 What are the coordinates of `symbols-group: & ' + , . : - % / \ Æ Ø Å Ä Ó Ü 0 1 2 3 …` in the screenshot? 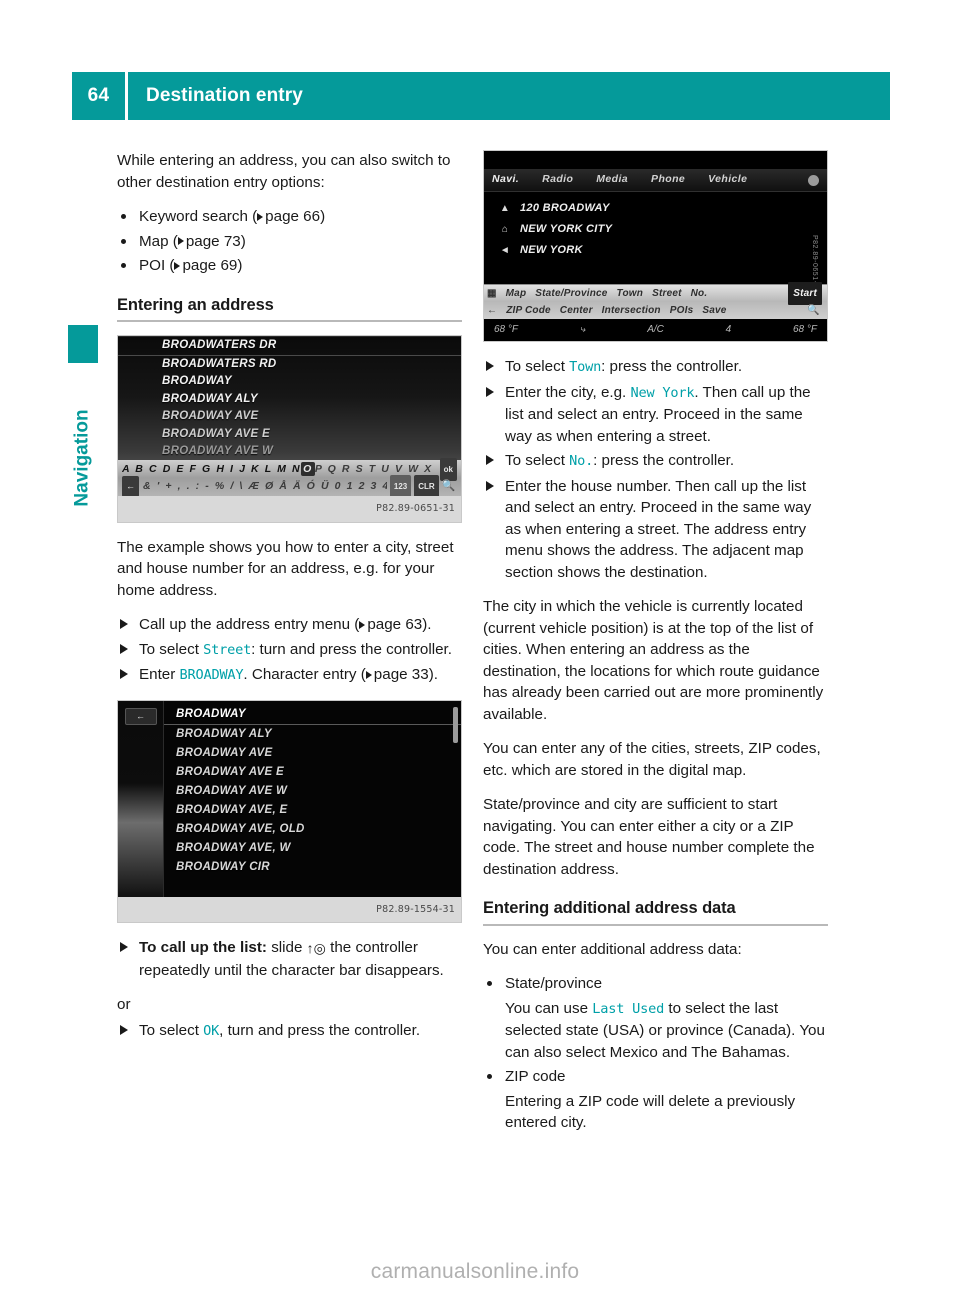 It's located at (265, 485).